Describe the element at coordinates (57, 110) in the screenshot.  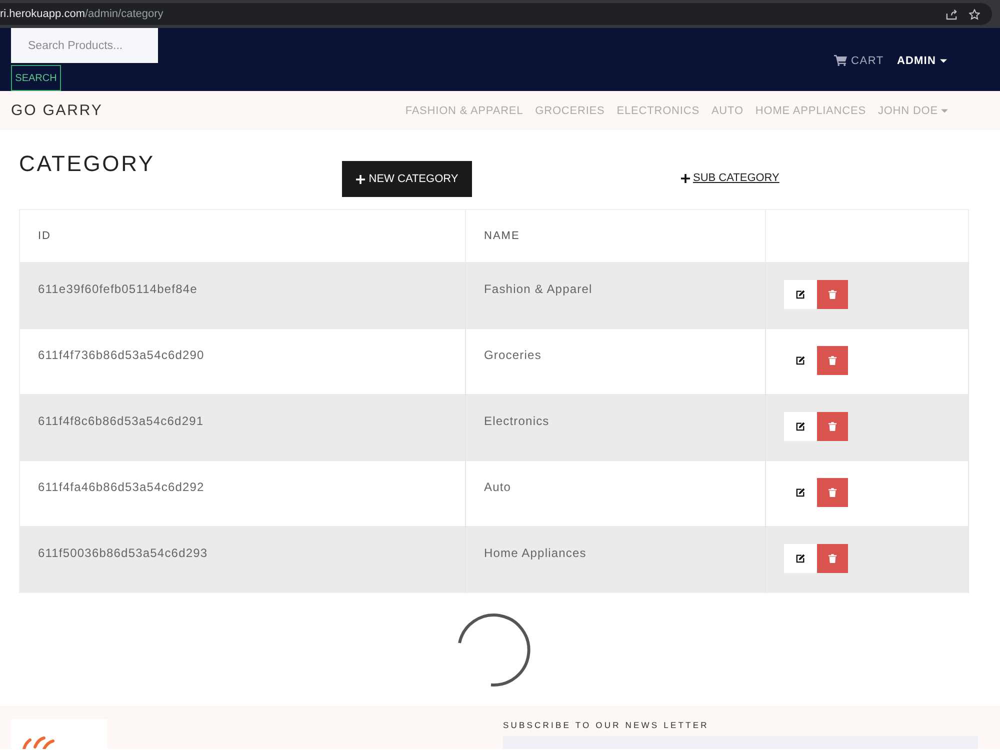
I see `brand-name: GO GARRY` at that location.